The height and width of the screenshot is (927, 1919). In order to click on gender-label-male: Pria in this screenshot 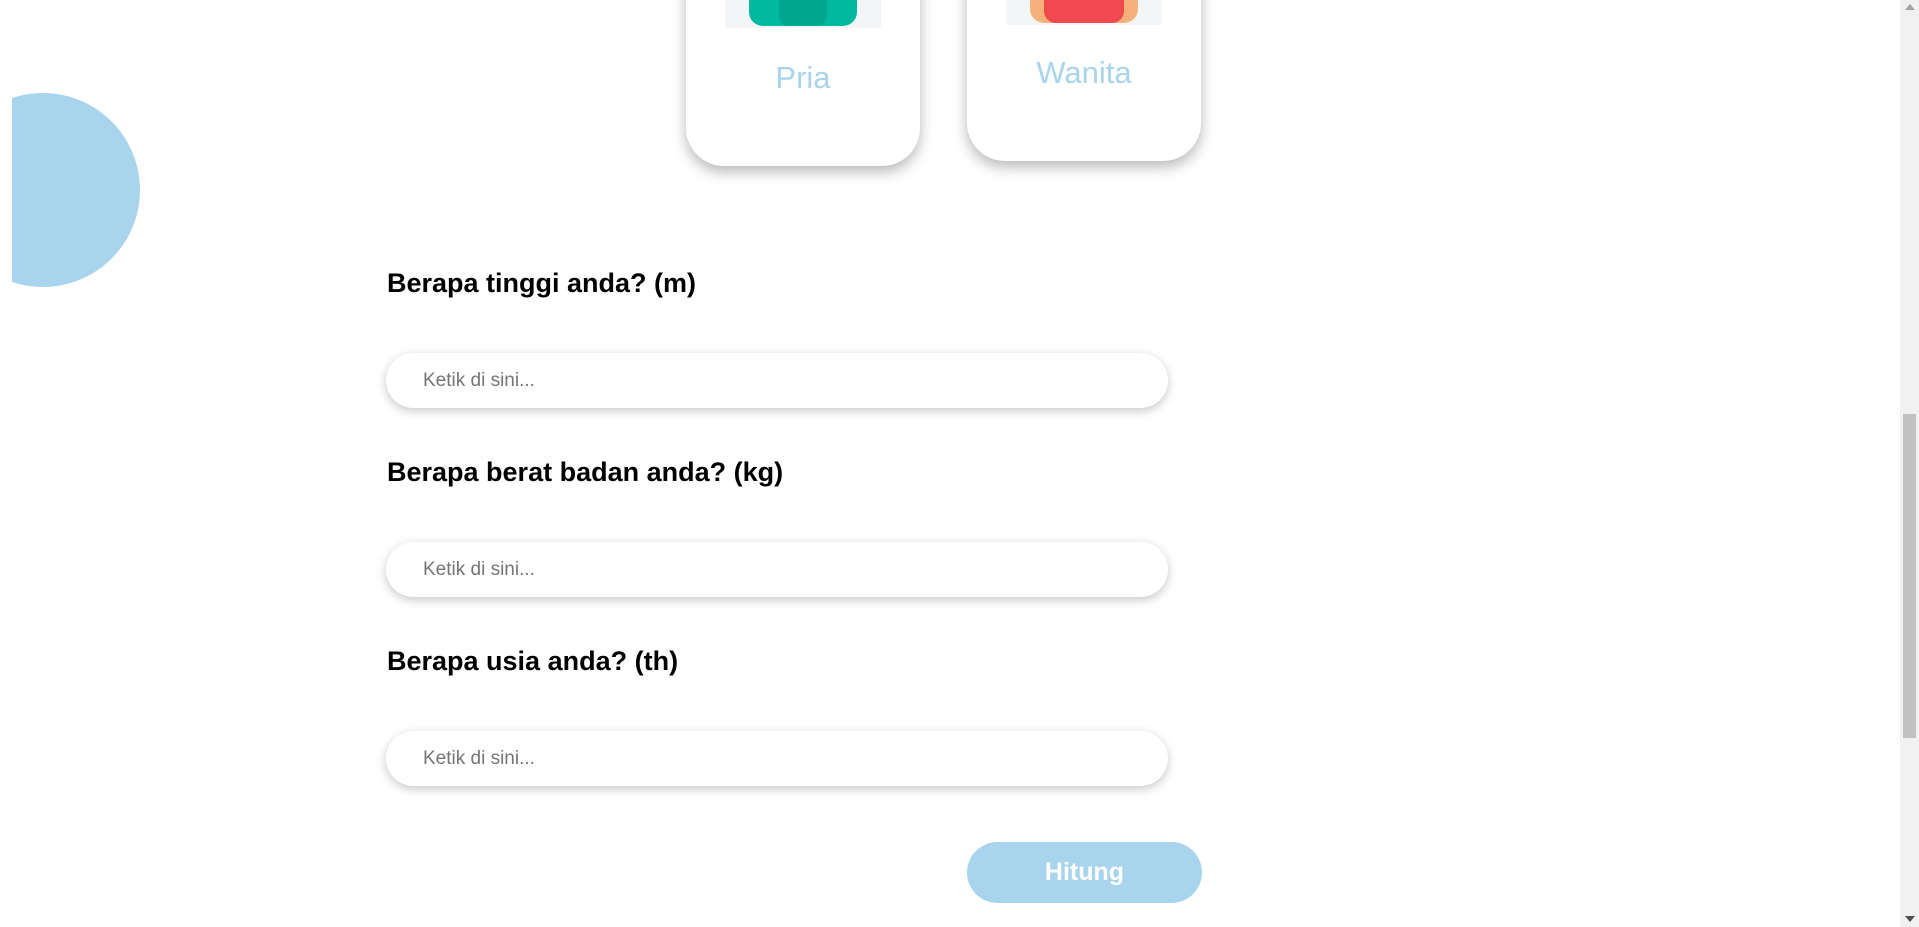, I will do `click(803, 77)`.